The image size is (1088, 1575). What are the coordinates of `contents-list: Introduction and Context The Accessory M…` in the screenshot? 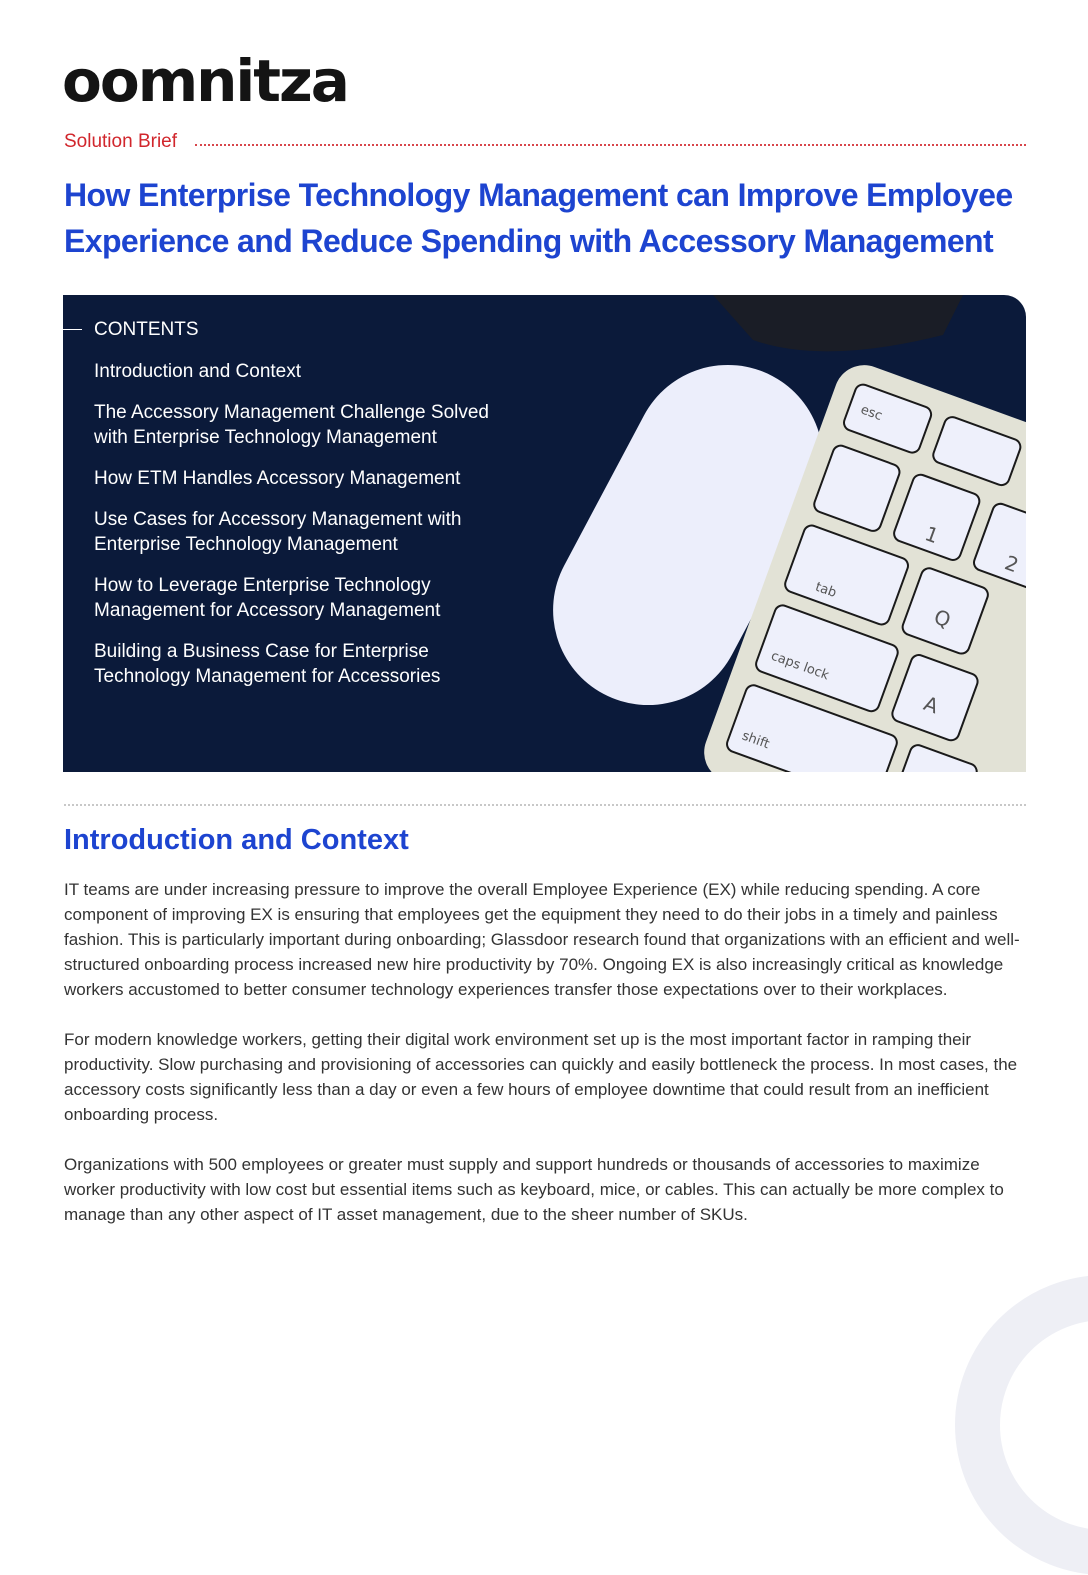 It's located at (304, 532).